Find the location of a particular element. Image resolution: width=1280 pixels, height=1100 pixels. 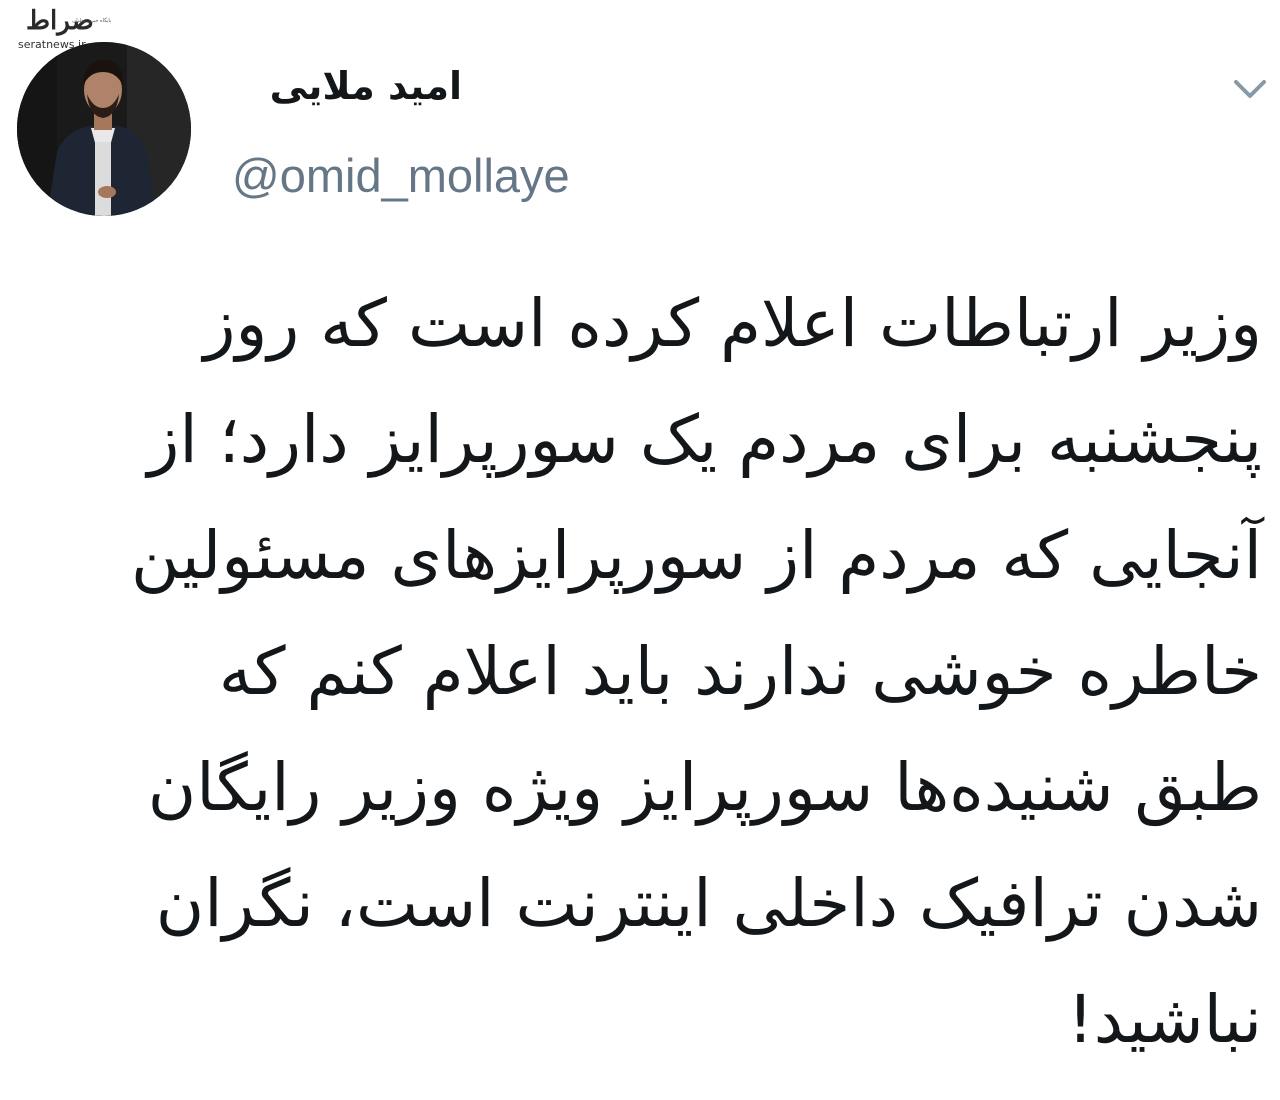

author-avatar is located at coordinates (104, 129).